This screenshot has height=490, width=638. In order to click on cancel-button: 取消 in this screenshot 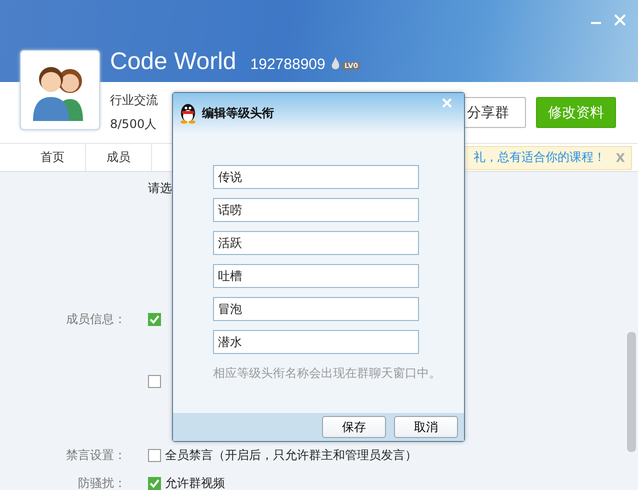, I will do `click(426, 427)`.